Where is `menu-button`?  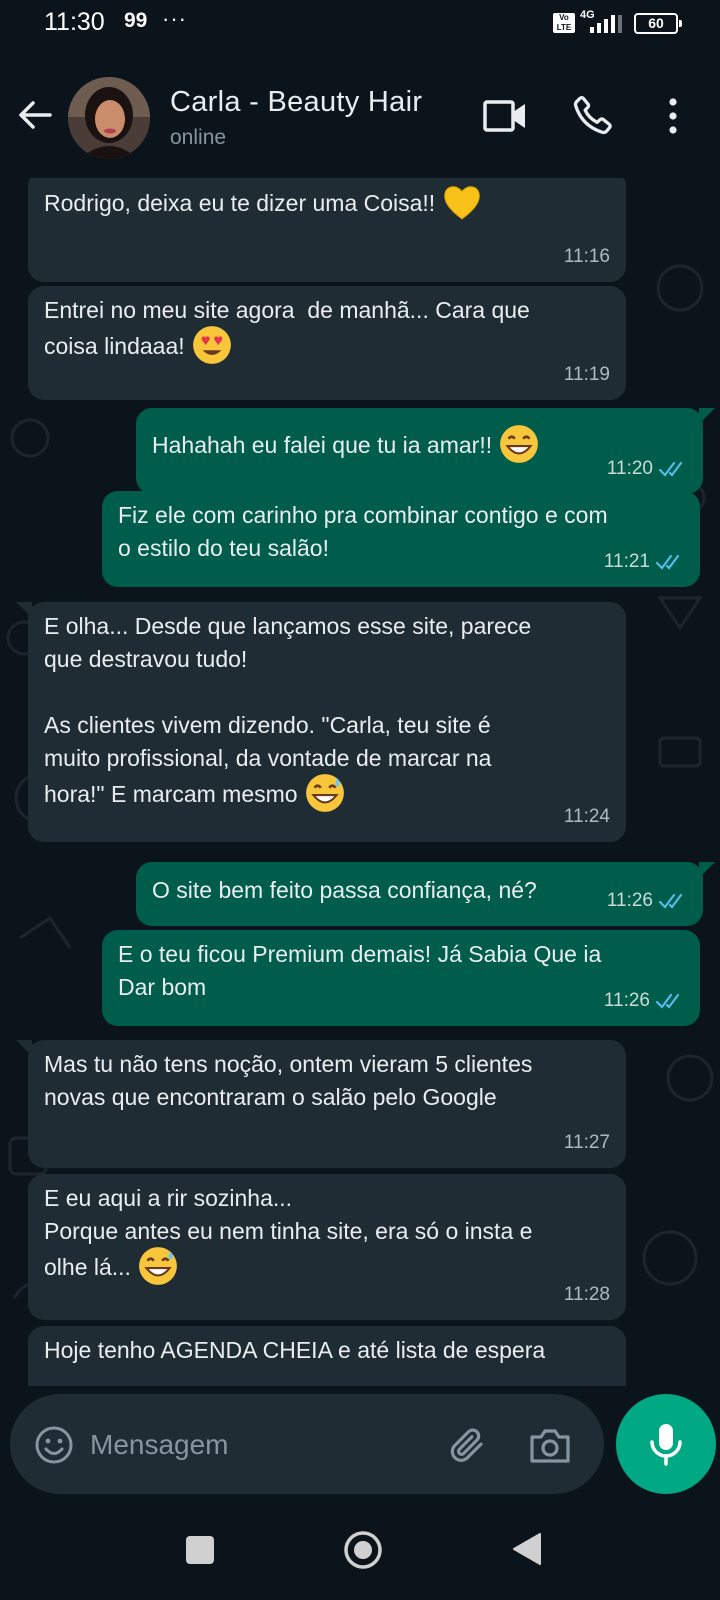
menu-button is located at coordinates (673, 116).